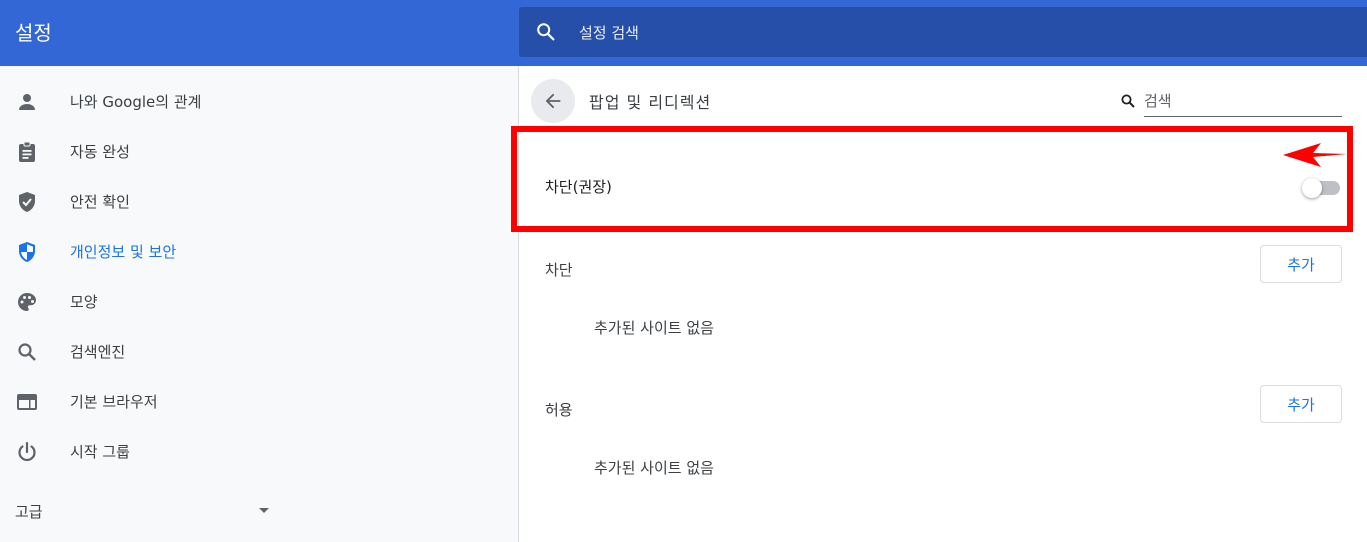 Image resolution: width=1367 pixels, height=542 pixels. I want to click on sidebar-item-appearance: 모양, so click(259, 302).